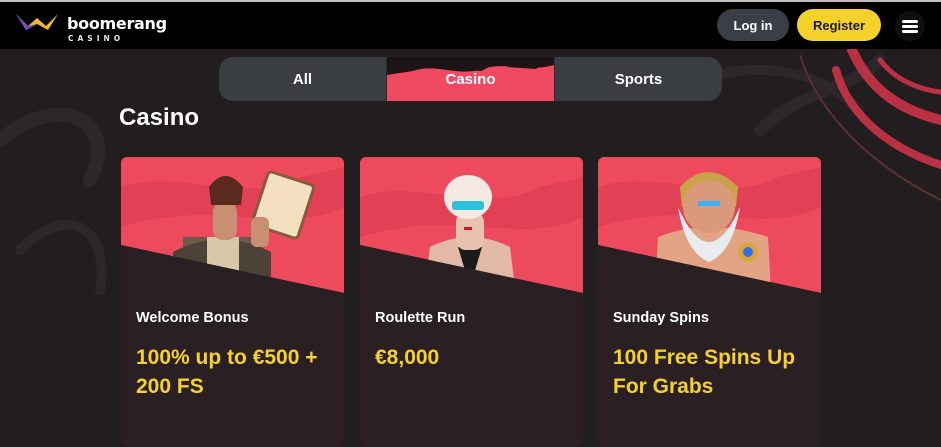 This screenshot has width=941, height=447. Describe the element at coordinates (839, 25) in the screenshot. I see `register-button: Register` at that location.